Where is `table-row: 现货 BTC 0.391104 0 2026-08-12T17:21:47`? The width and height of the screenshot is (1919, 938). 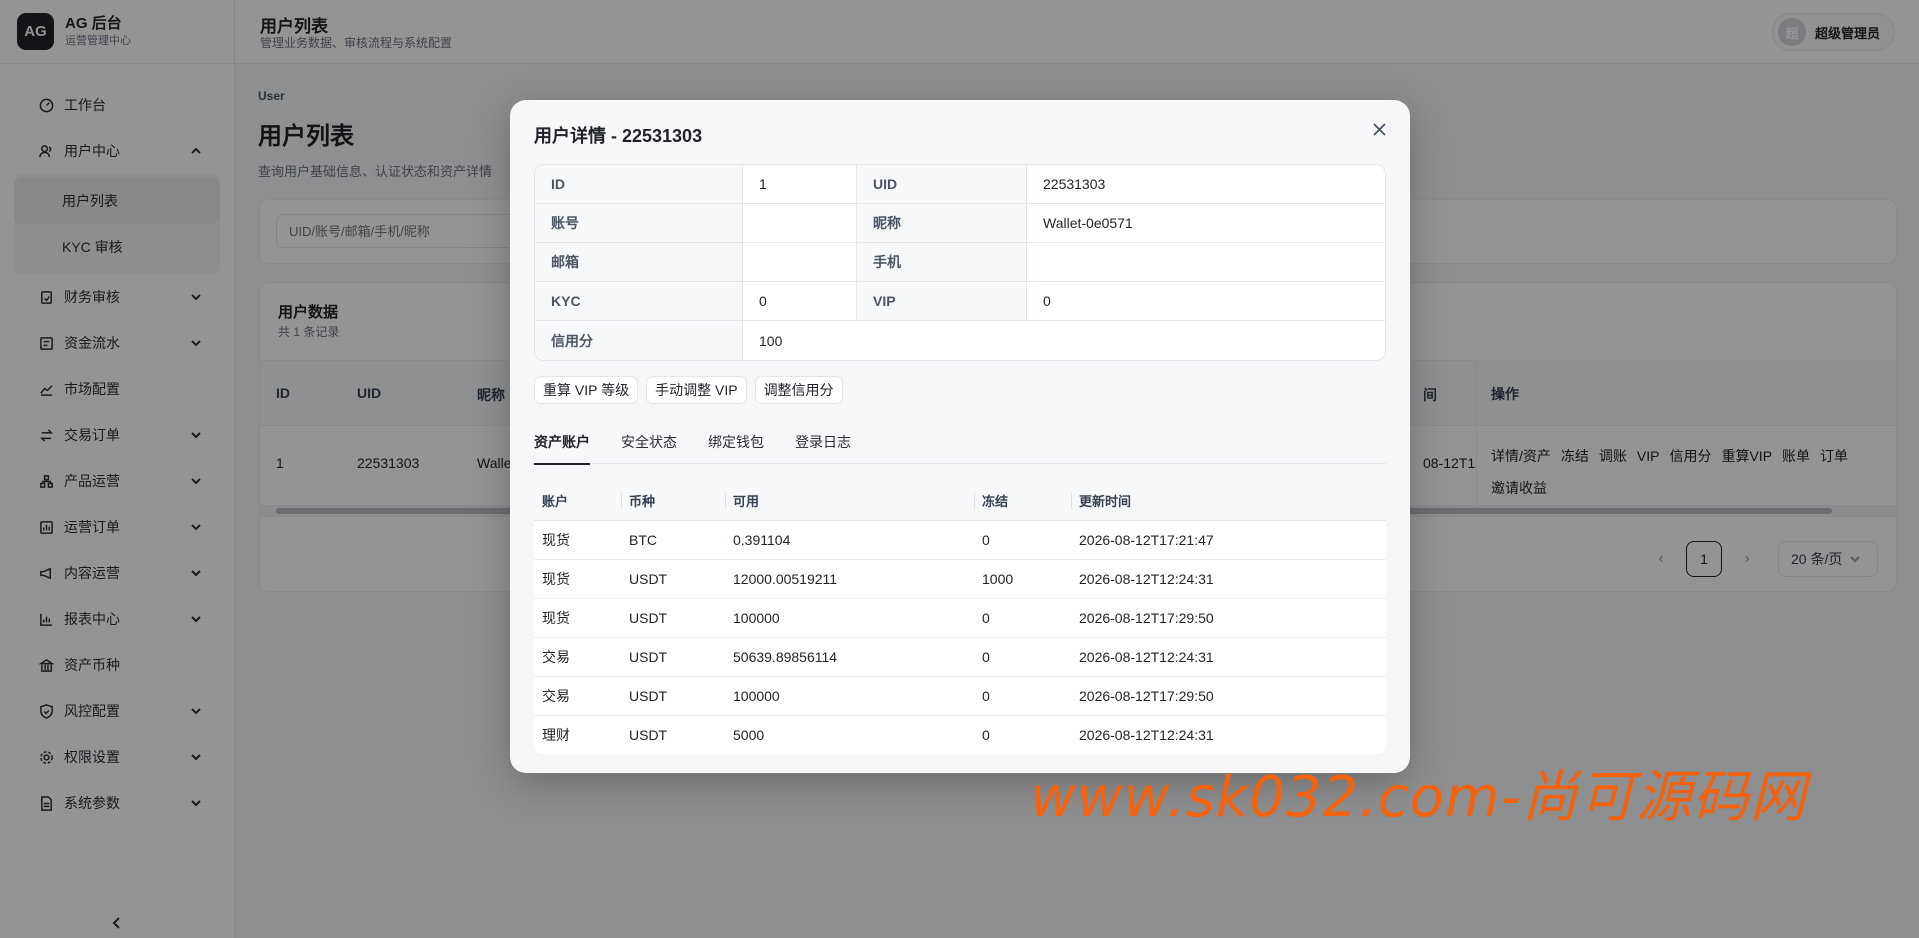 table-row: 现货 BTC 0.391104 0 2026-08-12T17:21:47 is located at coordinates (960, 540).